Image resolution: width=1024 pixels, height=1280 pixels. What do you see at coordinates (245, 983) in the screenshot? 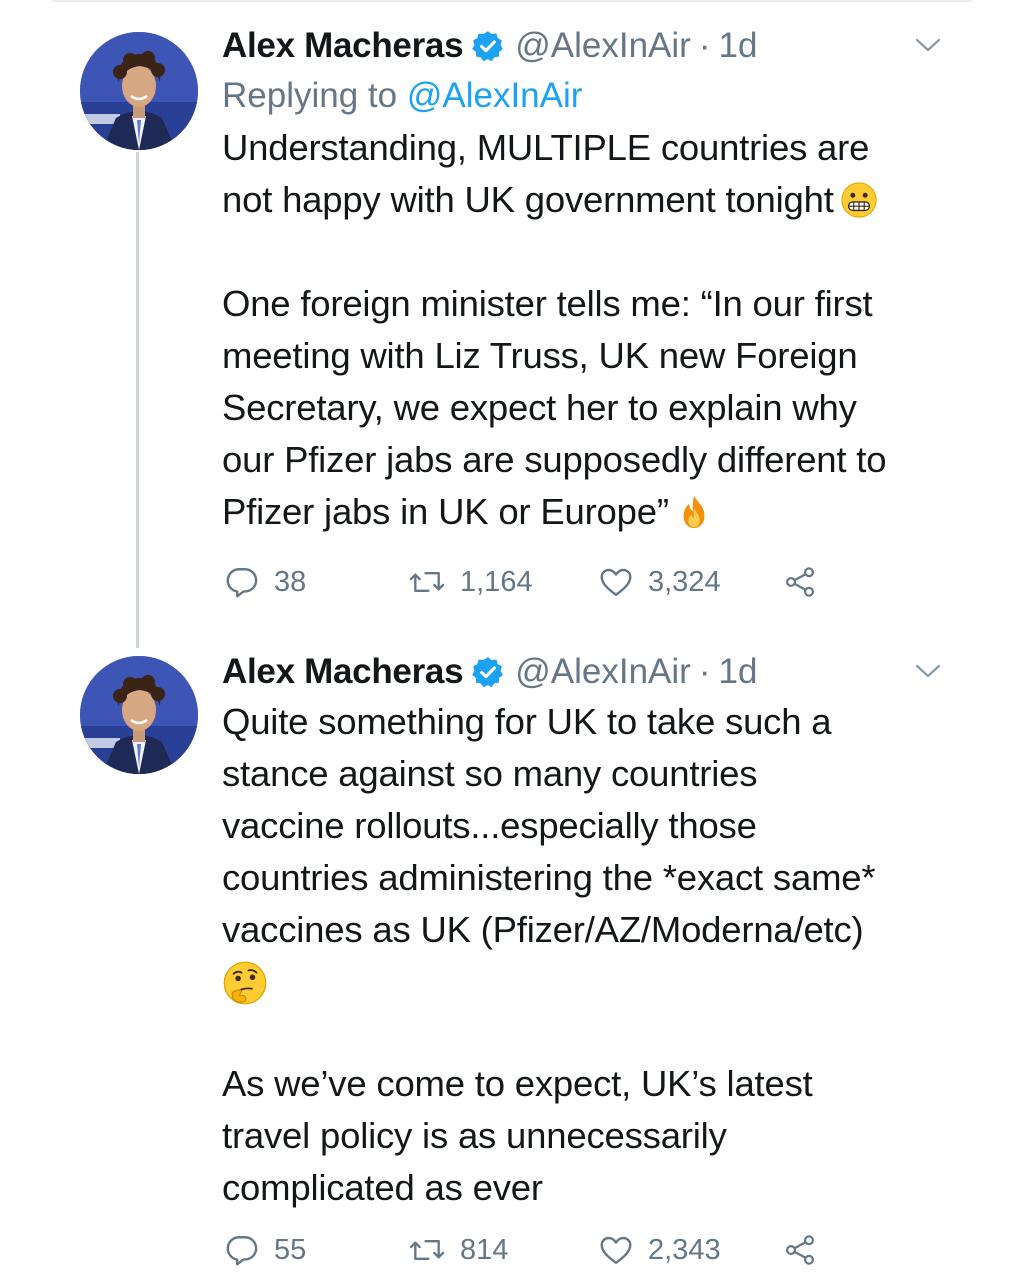
I see `thinking-face-emoji` at bounding box center [245, 983].